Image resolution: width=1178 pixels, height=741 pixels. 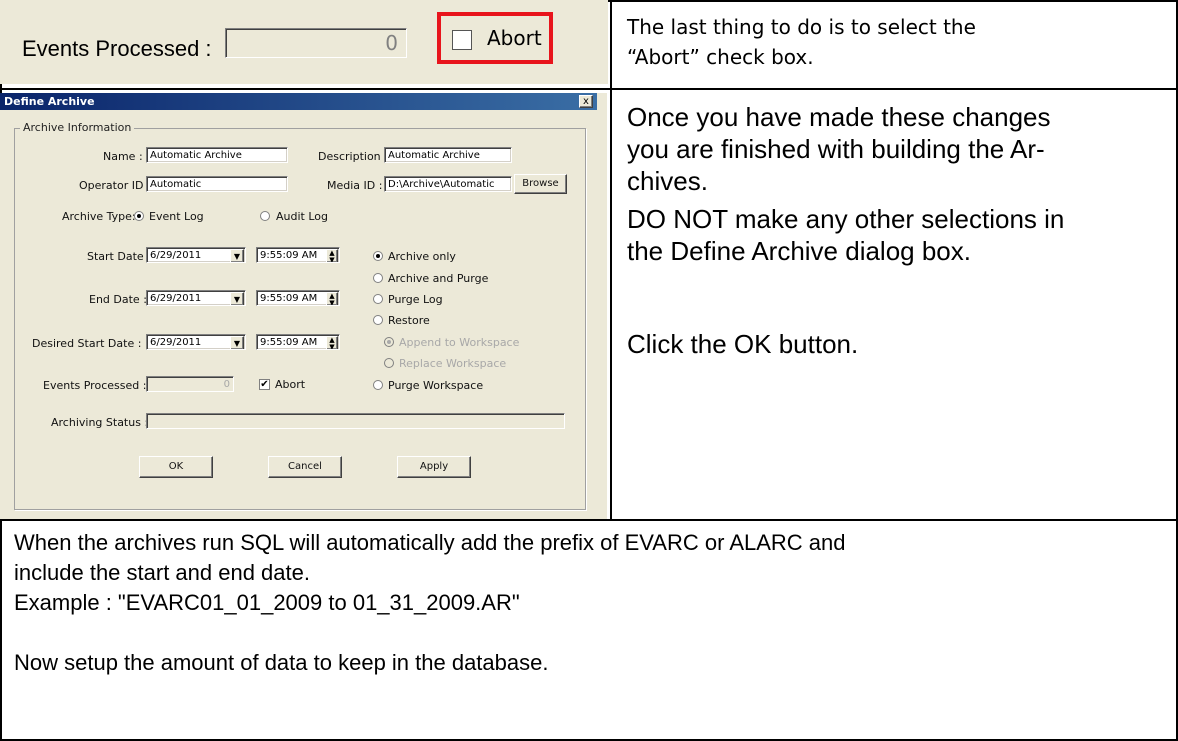 I want to click on start-time-value: 9:55:09 AM, so click(x=289, y=255).